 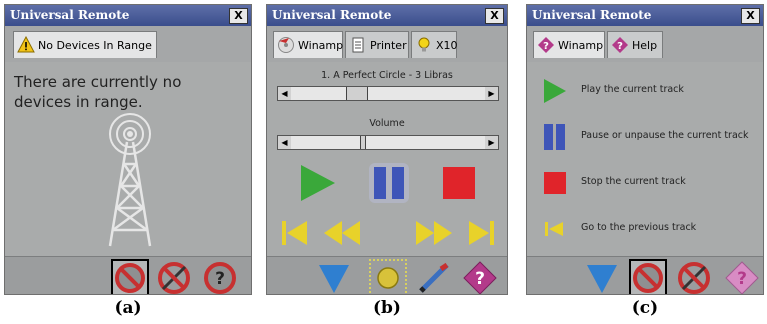 I want to click on tab-label: Help, so click(x=645, y=45).